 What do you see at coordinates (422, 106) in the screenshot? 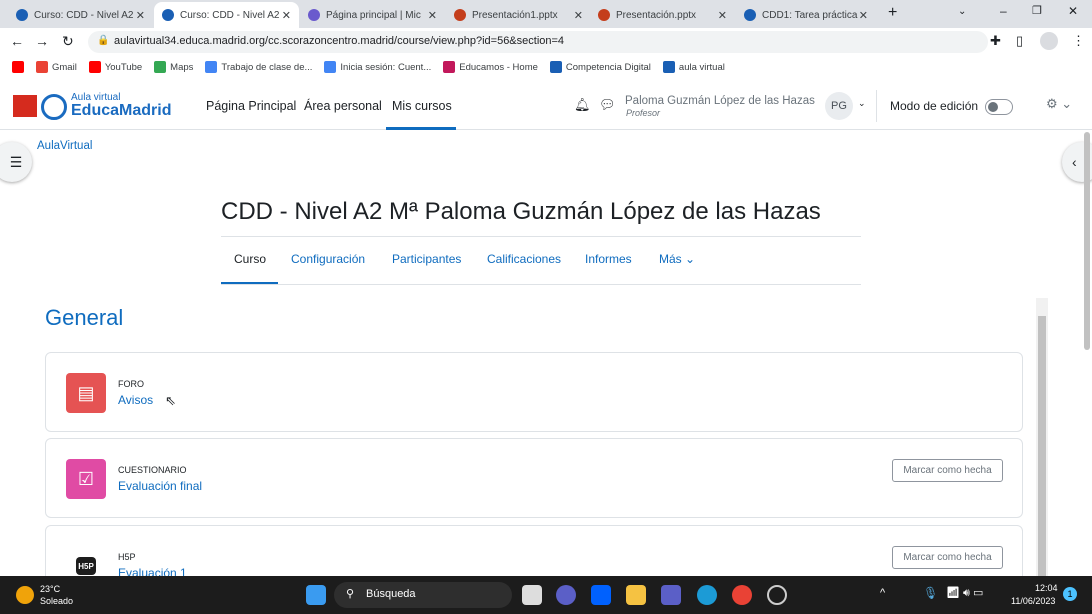
I see `nav-mis-cursos: Mis cursos` at bounding box center [422, 106].